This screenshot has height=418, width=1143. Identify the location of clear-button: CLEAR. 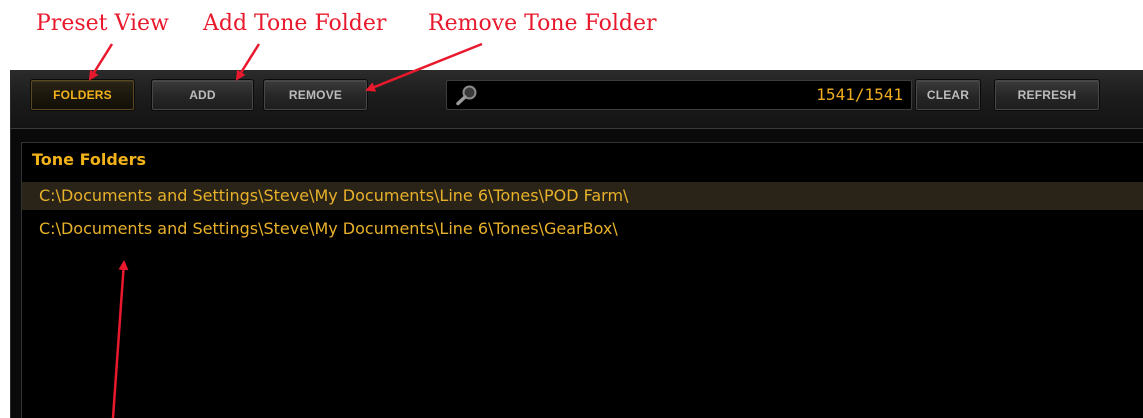
(948, 95).